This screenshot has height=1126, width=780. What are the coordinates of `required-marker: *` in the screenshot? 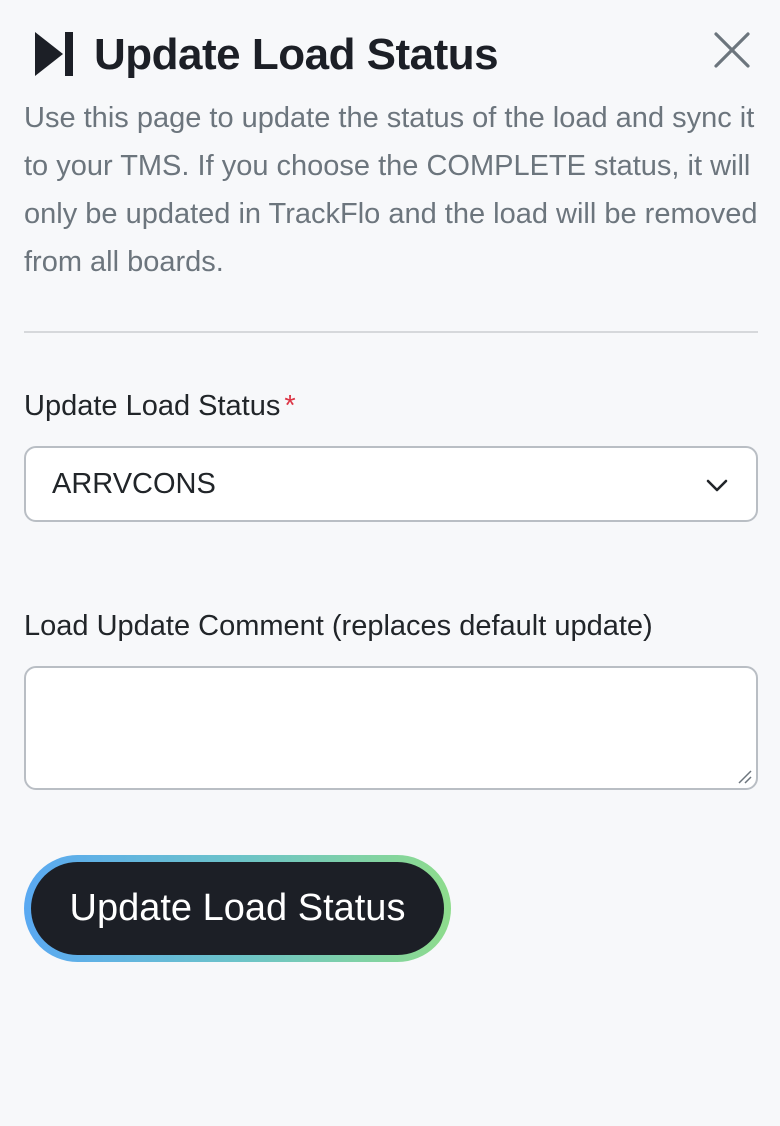 It's located at (290, 406).